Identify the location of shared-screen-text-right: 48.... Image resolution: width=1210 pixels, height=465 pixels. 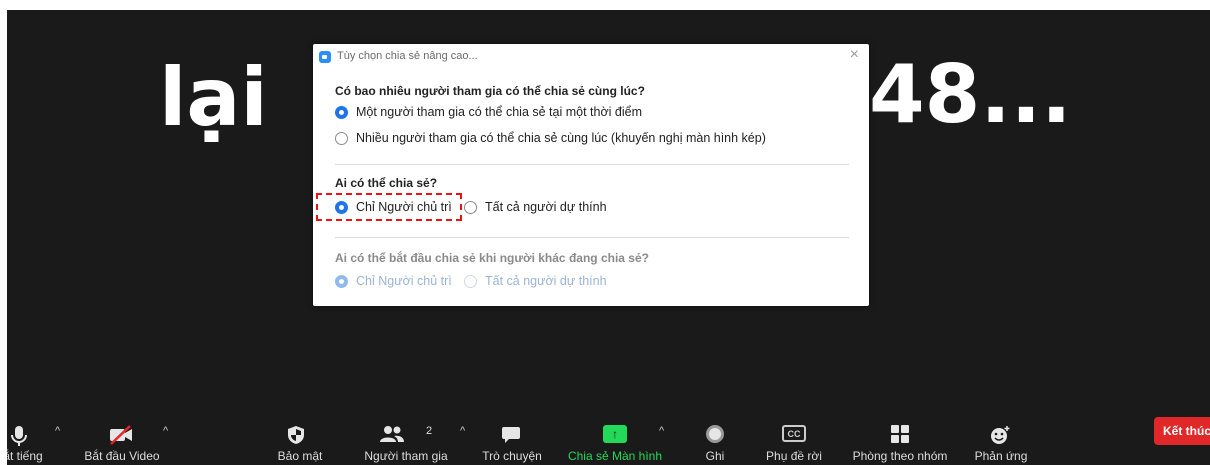
(970, 94).